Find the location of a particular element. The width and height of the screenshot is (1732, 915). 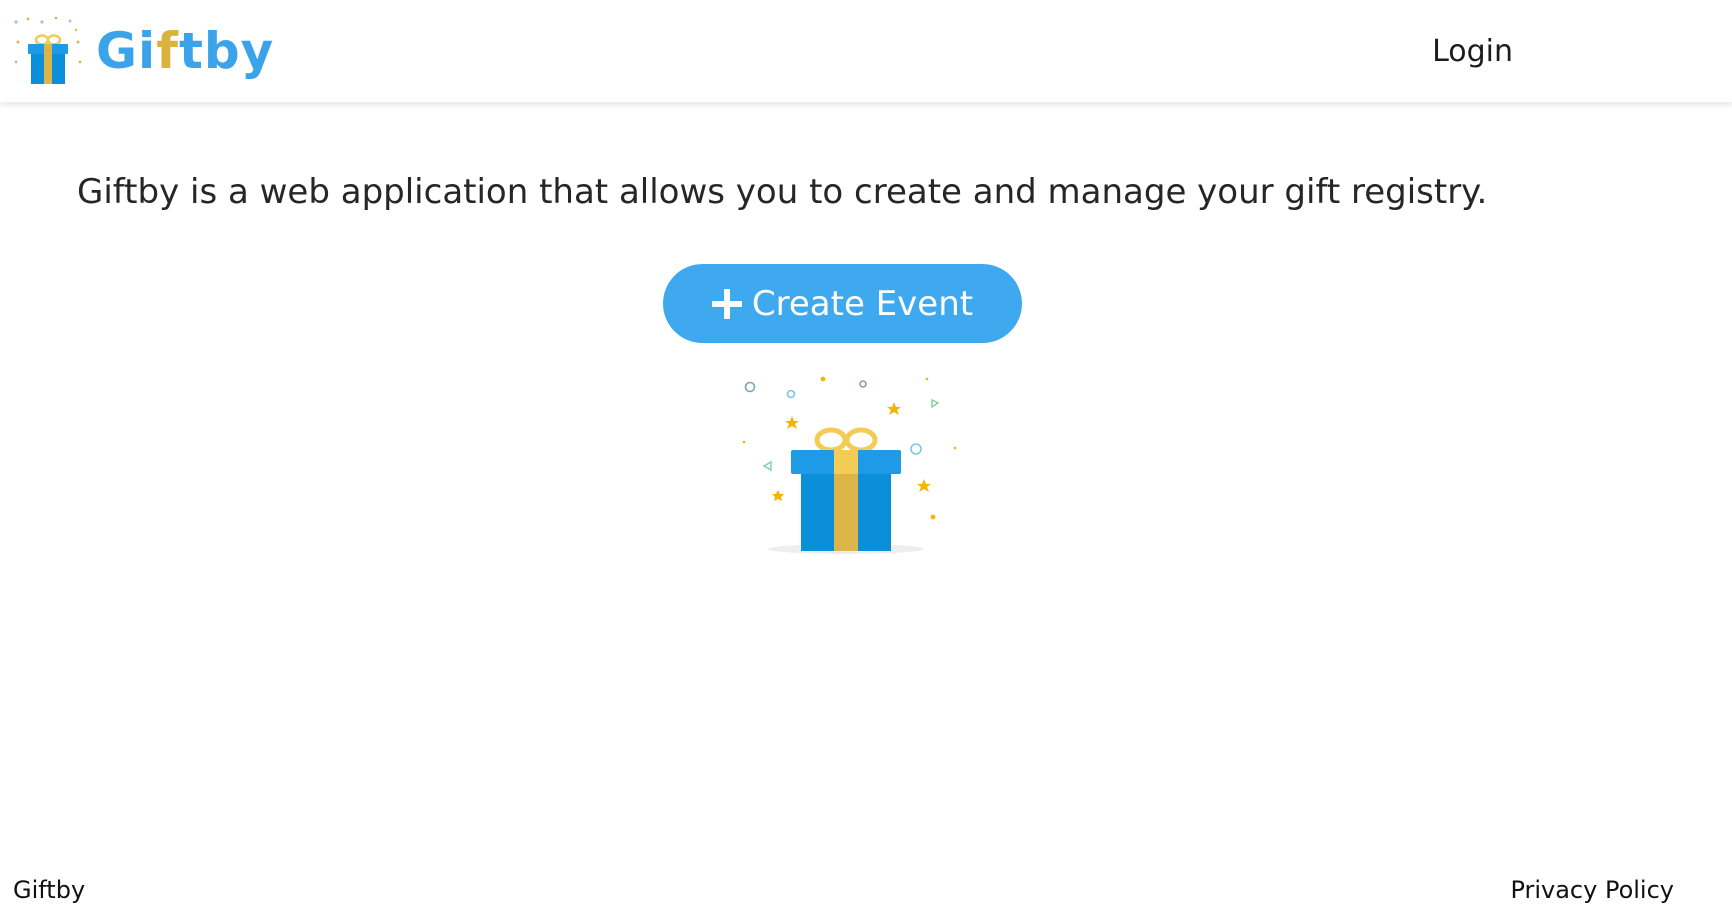

brand-wordmark: Giftby is located at coordinates (185, 51).